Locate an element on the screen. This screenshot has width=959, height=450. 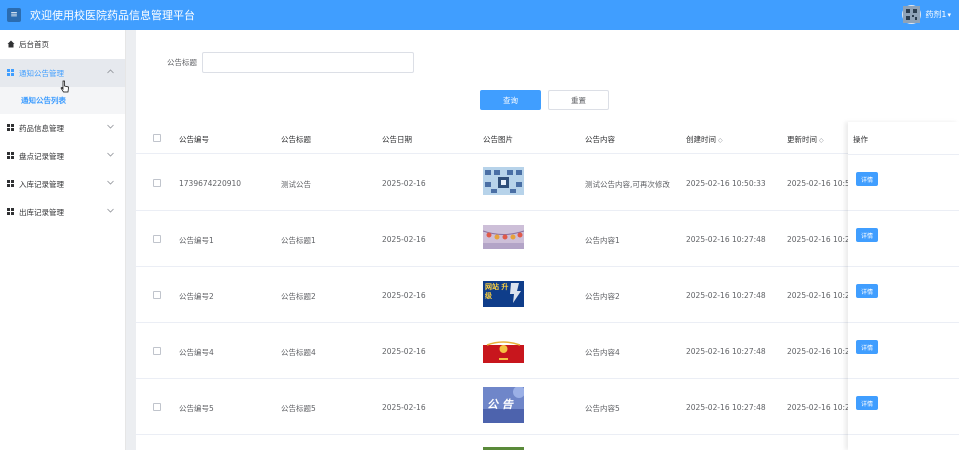
home-icon is located at coordinates (11, 44).